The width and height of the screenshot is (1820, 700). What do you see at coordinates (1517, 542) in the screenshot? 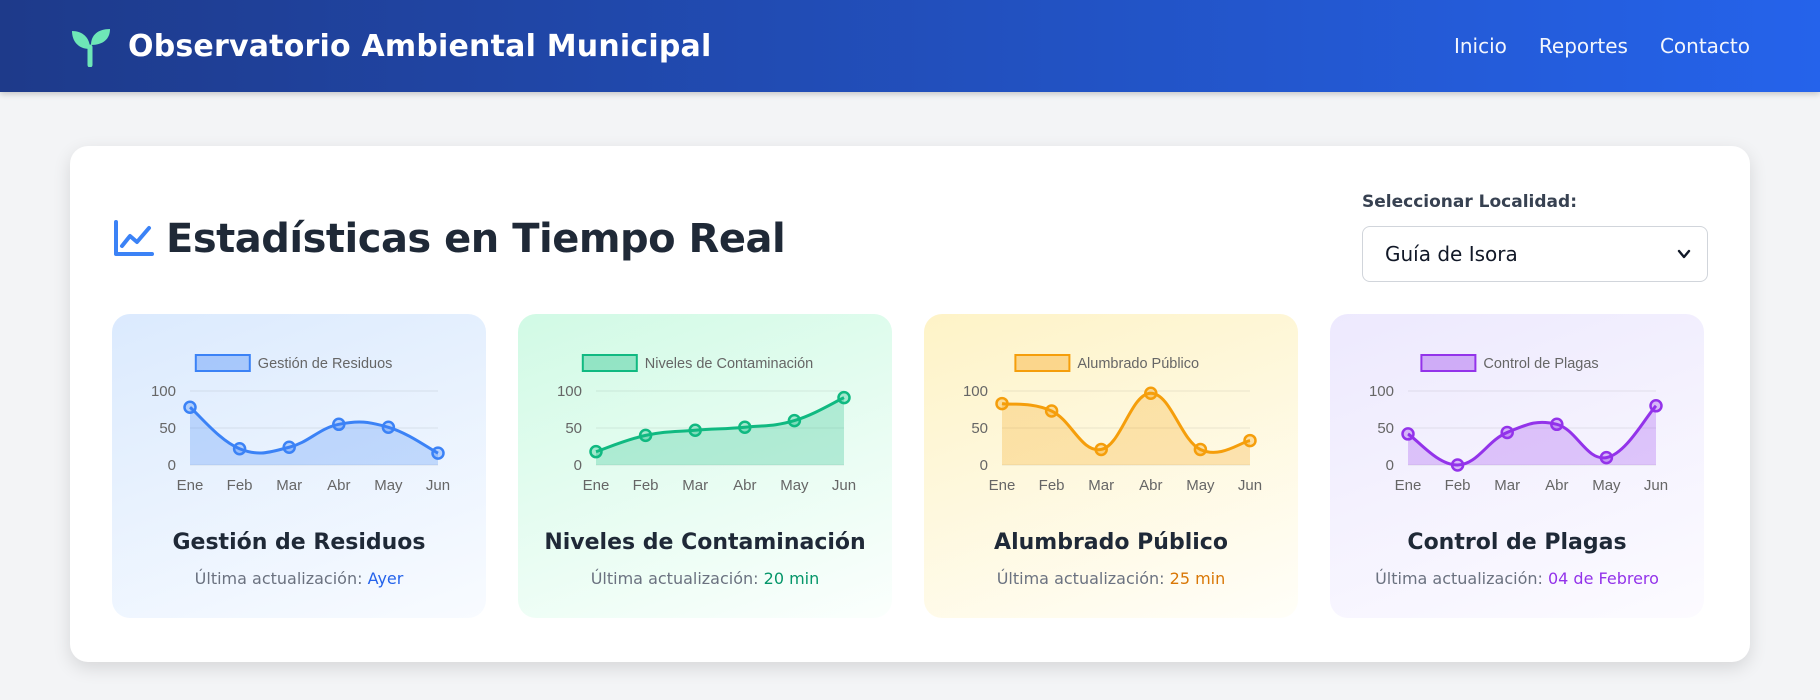
I see `card-title: Control de Plagas` at bounding box center [1517, 542].